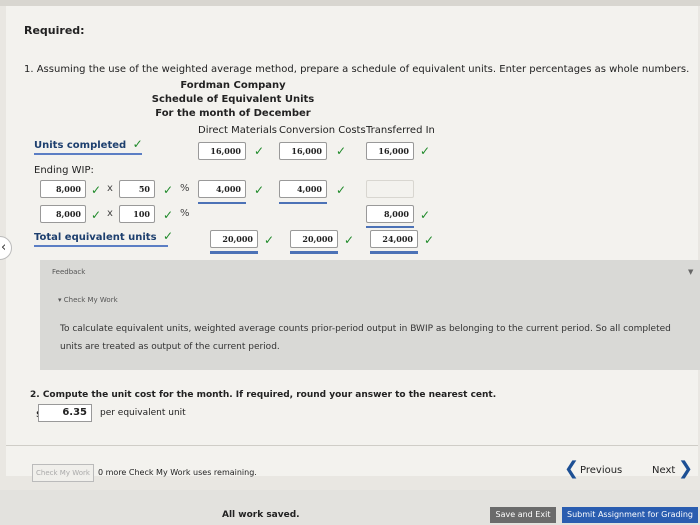 The image size is (700, 525). I want to click on column-conversion-costs: Conversion Costs, so click(322, 130).